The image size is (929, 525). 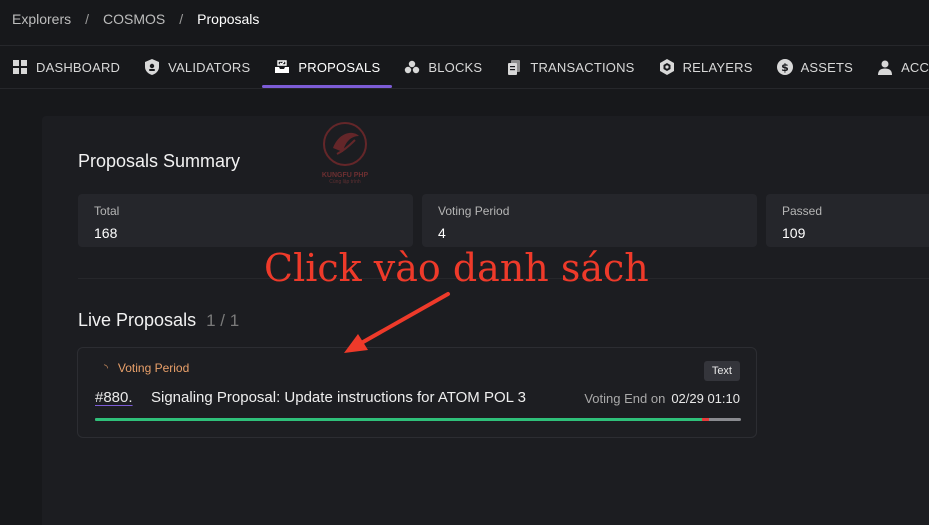 What do you see at coordinates (397, 322) in the screenshot?
I see `annotation-arrow-icon` at bounding box center [397, 322].